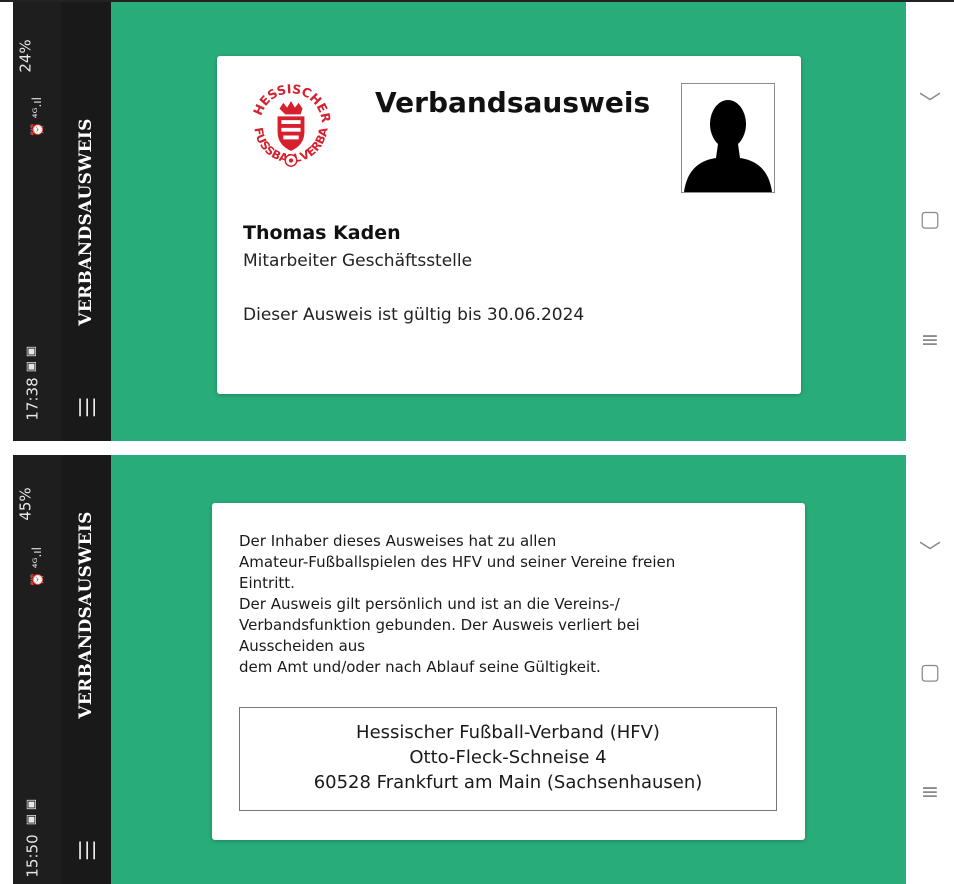  What do you see at coordinates (37, 669) in the screenshot?
I see `status-bar: 45% ⏰ ⁴ᴳ.ıl ▣ ▣ 15:50` at bounding box center [37, 669].